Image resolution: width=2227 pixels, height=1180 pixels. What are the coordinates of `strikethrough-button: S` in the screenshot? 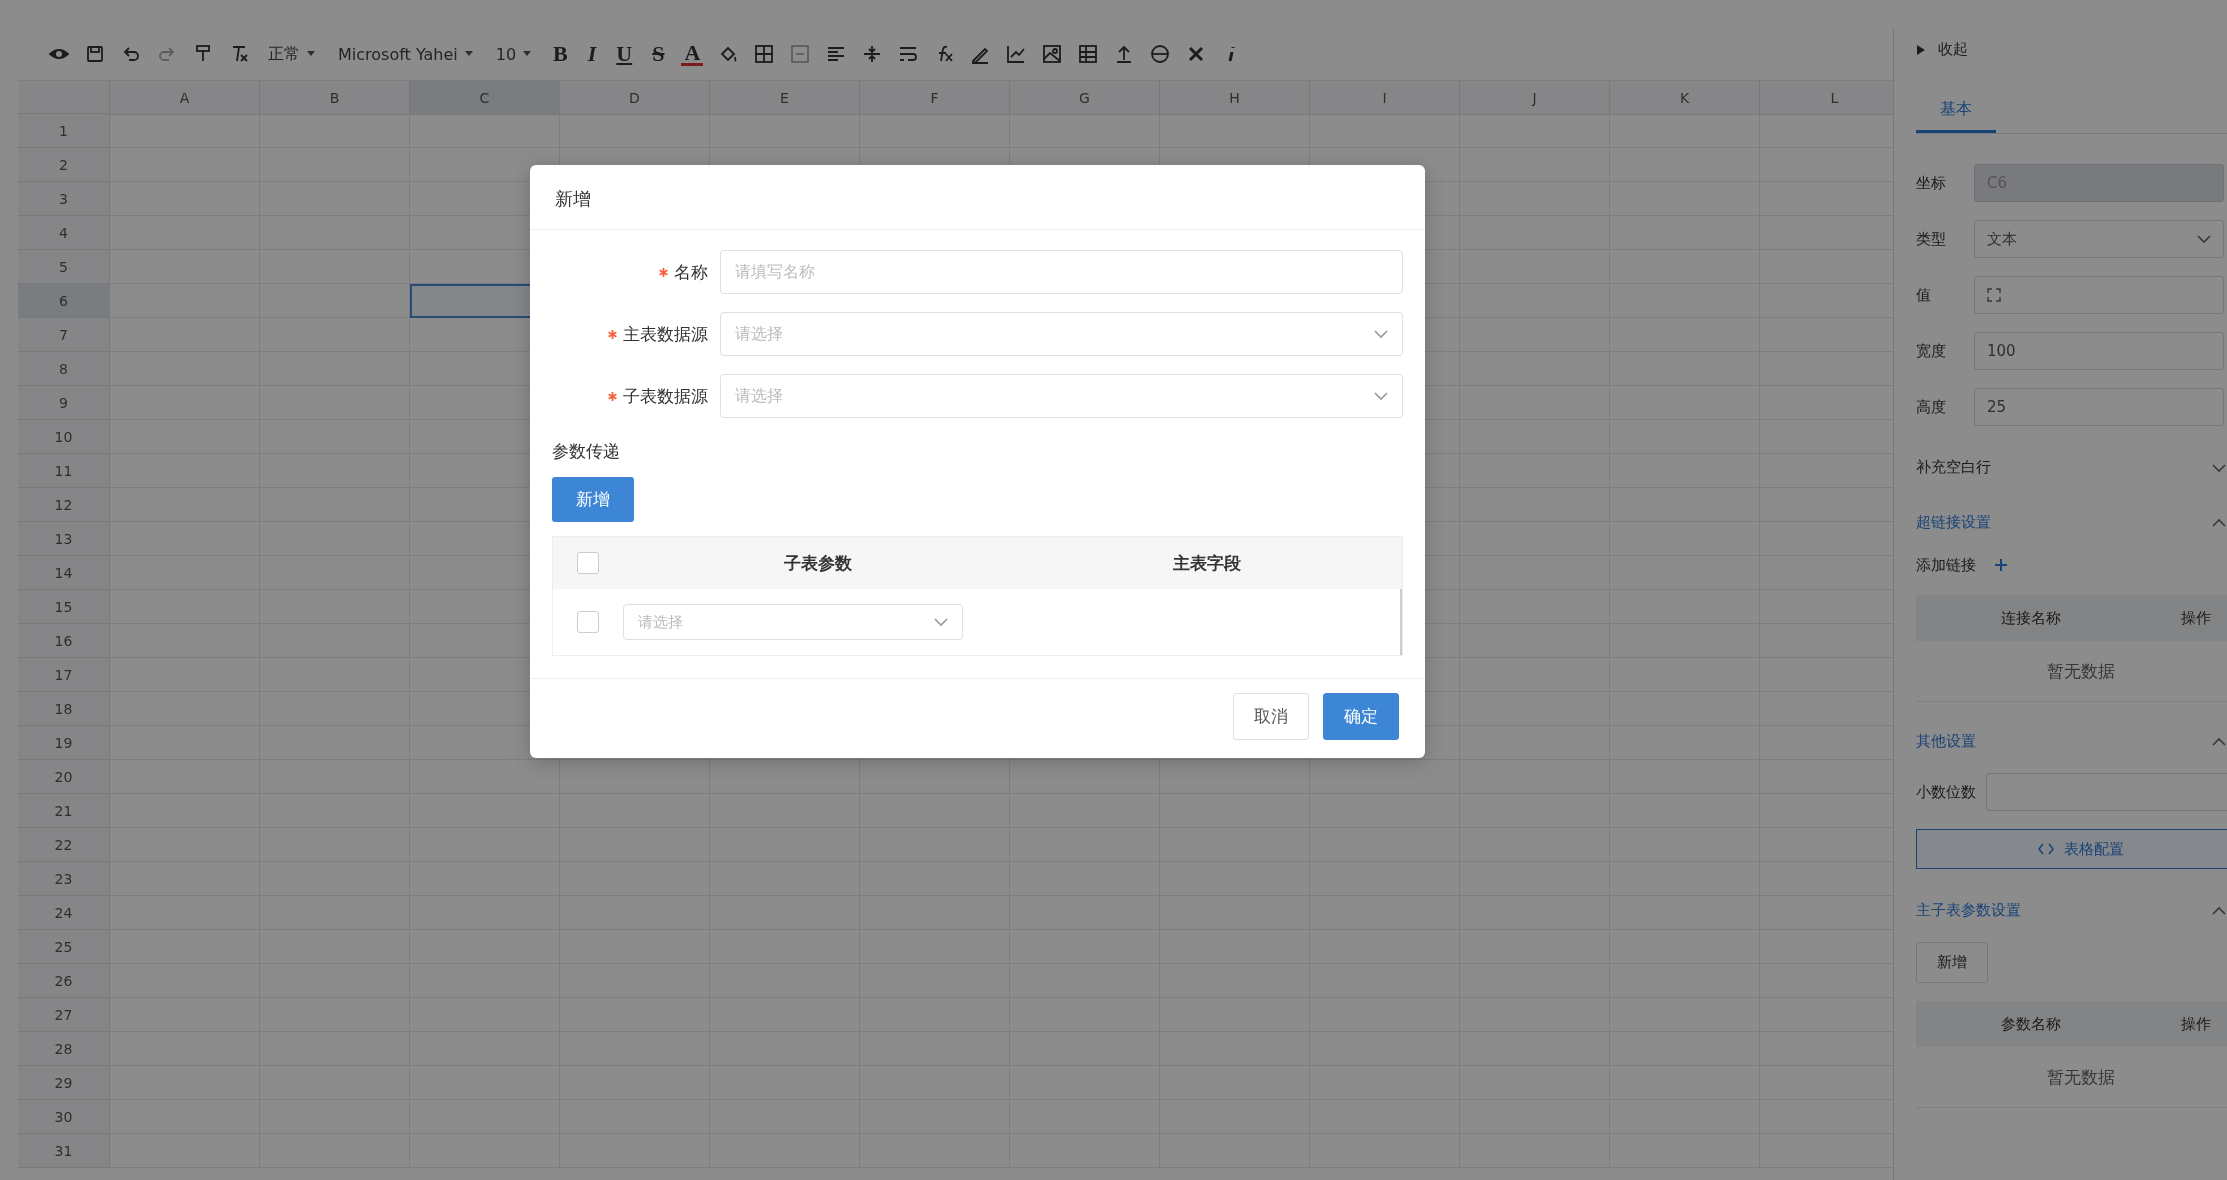 It's located at (658, 54).